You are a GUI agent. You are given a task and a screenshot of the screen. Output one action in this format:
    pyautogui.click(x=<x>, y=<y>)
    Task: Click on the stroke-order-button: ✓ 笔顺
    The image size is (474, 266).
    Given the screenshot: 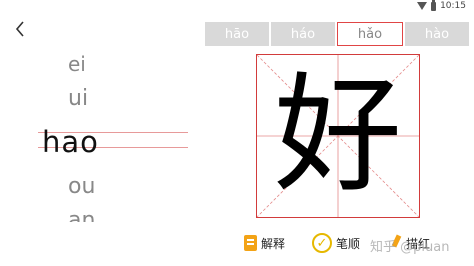 What is the action you would take?
    pyautogui.click(x=336, y=243)
    